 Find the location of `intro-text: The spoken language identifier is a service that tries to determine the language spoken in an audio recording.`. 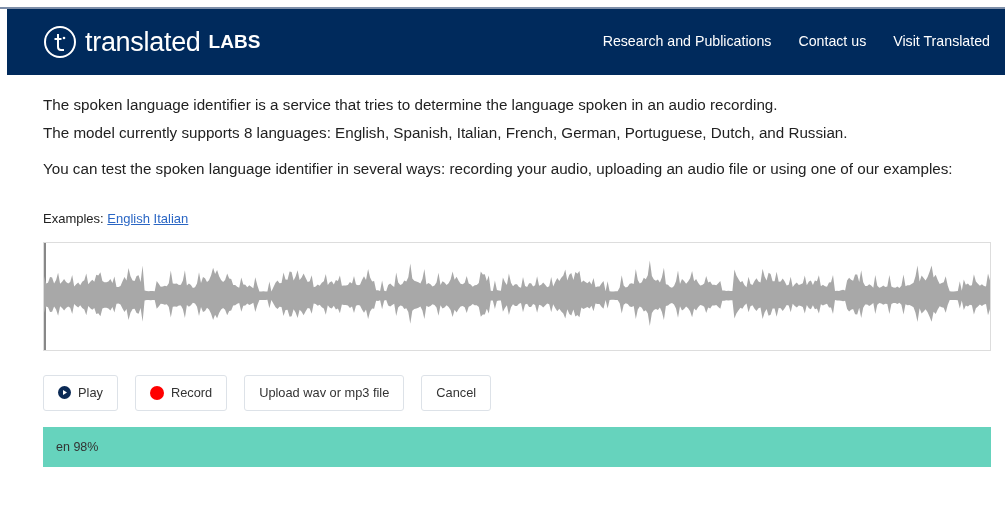

intro-text: The spoken language identifier is a service that tries to determine the language spoken in an audio recording. is located at coordinates (411, 105).